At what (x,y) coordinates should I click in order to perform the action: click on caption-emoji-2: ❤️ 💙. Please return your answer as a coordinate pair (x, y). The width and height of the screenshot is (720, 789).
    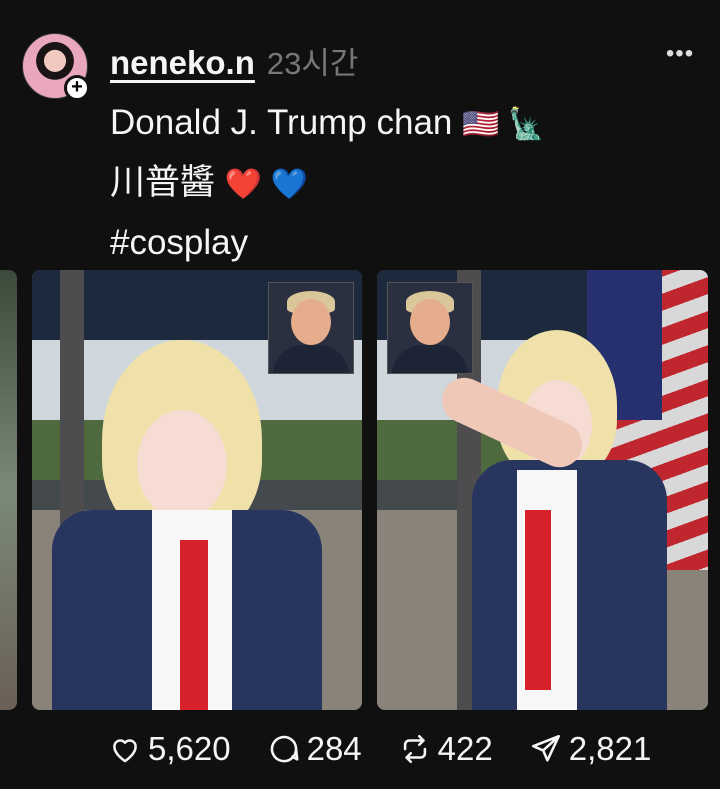
    Looking at the image, I should click on (266, 184).